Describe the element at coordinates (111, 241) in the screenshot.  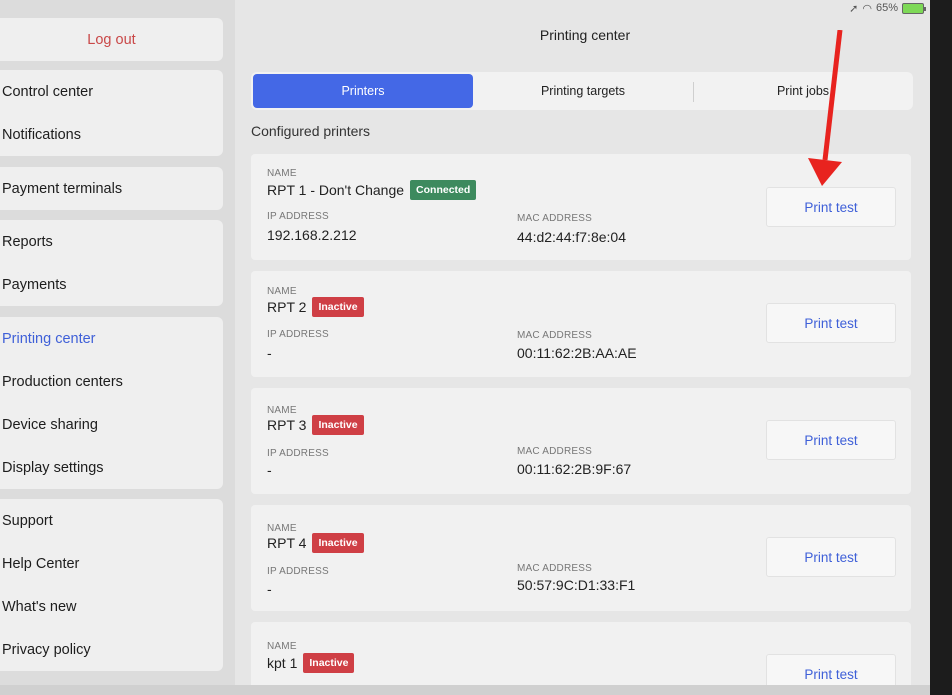
I see `sidebar-item-reports: Reports` at that location.